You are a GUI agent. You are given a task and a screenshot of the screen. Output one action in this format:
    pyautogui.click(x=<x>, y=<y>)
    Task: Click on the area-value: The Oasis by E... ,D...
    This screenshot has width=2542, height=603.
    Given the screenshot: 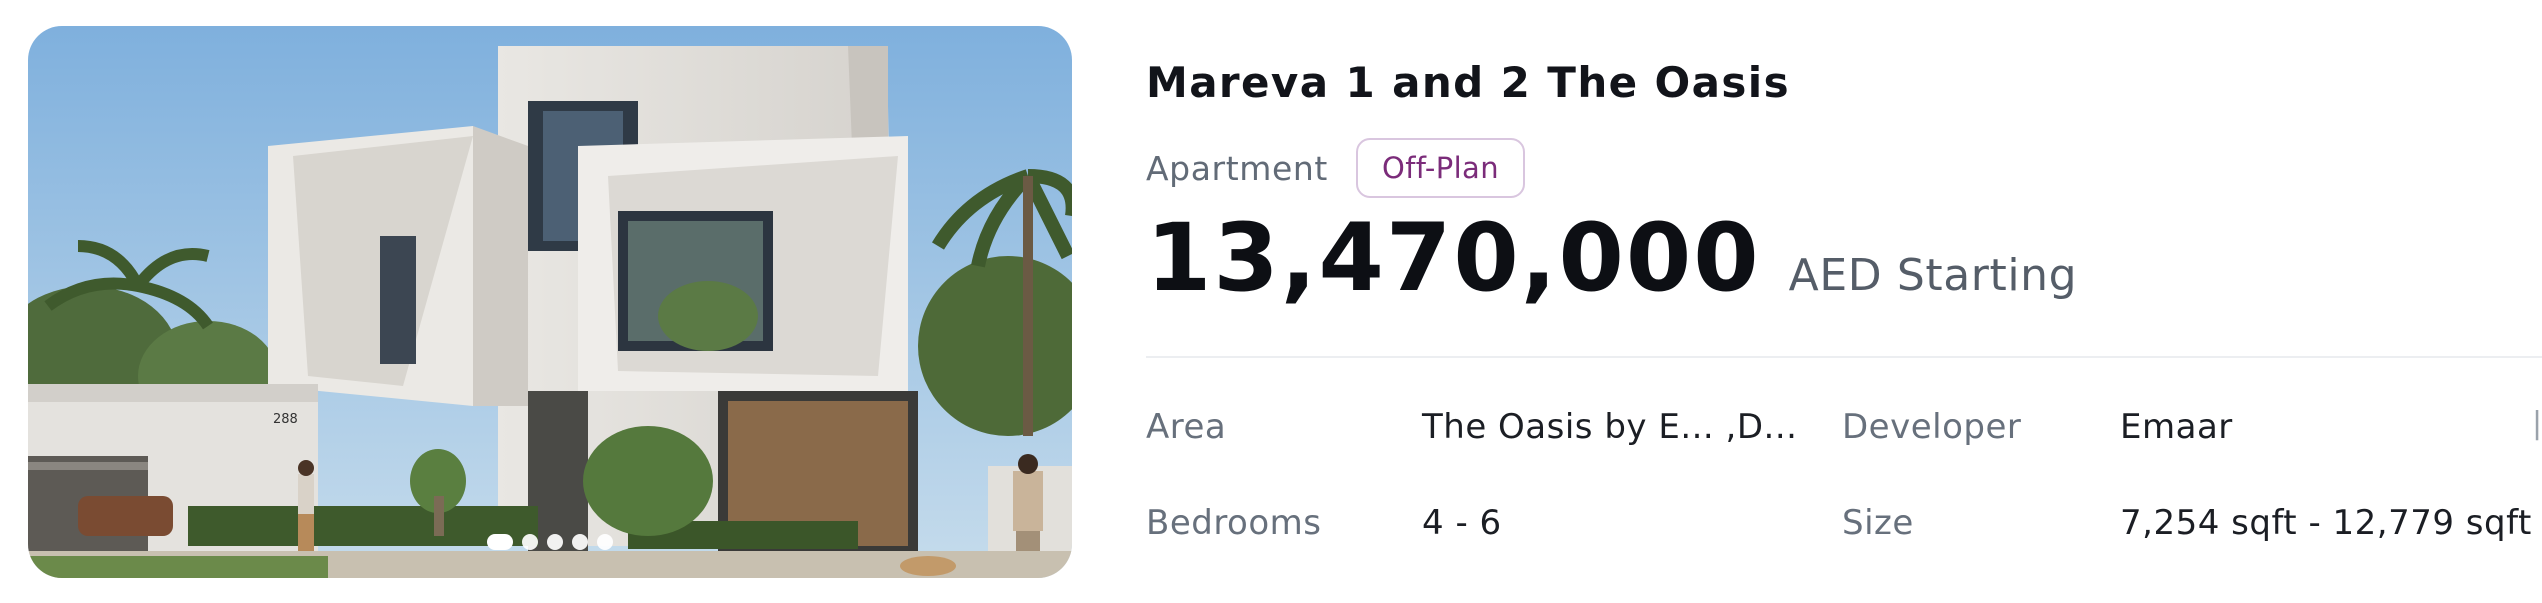 What is the action you would take?
    pyautogui.click(x=1610, y=427)
    